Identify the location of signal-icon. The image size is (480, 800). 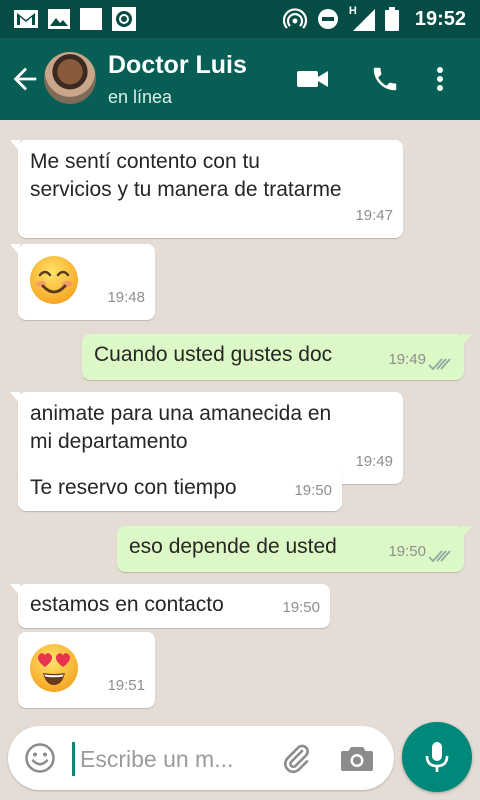
(363, 20).